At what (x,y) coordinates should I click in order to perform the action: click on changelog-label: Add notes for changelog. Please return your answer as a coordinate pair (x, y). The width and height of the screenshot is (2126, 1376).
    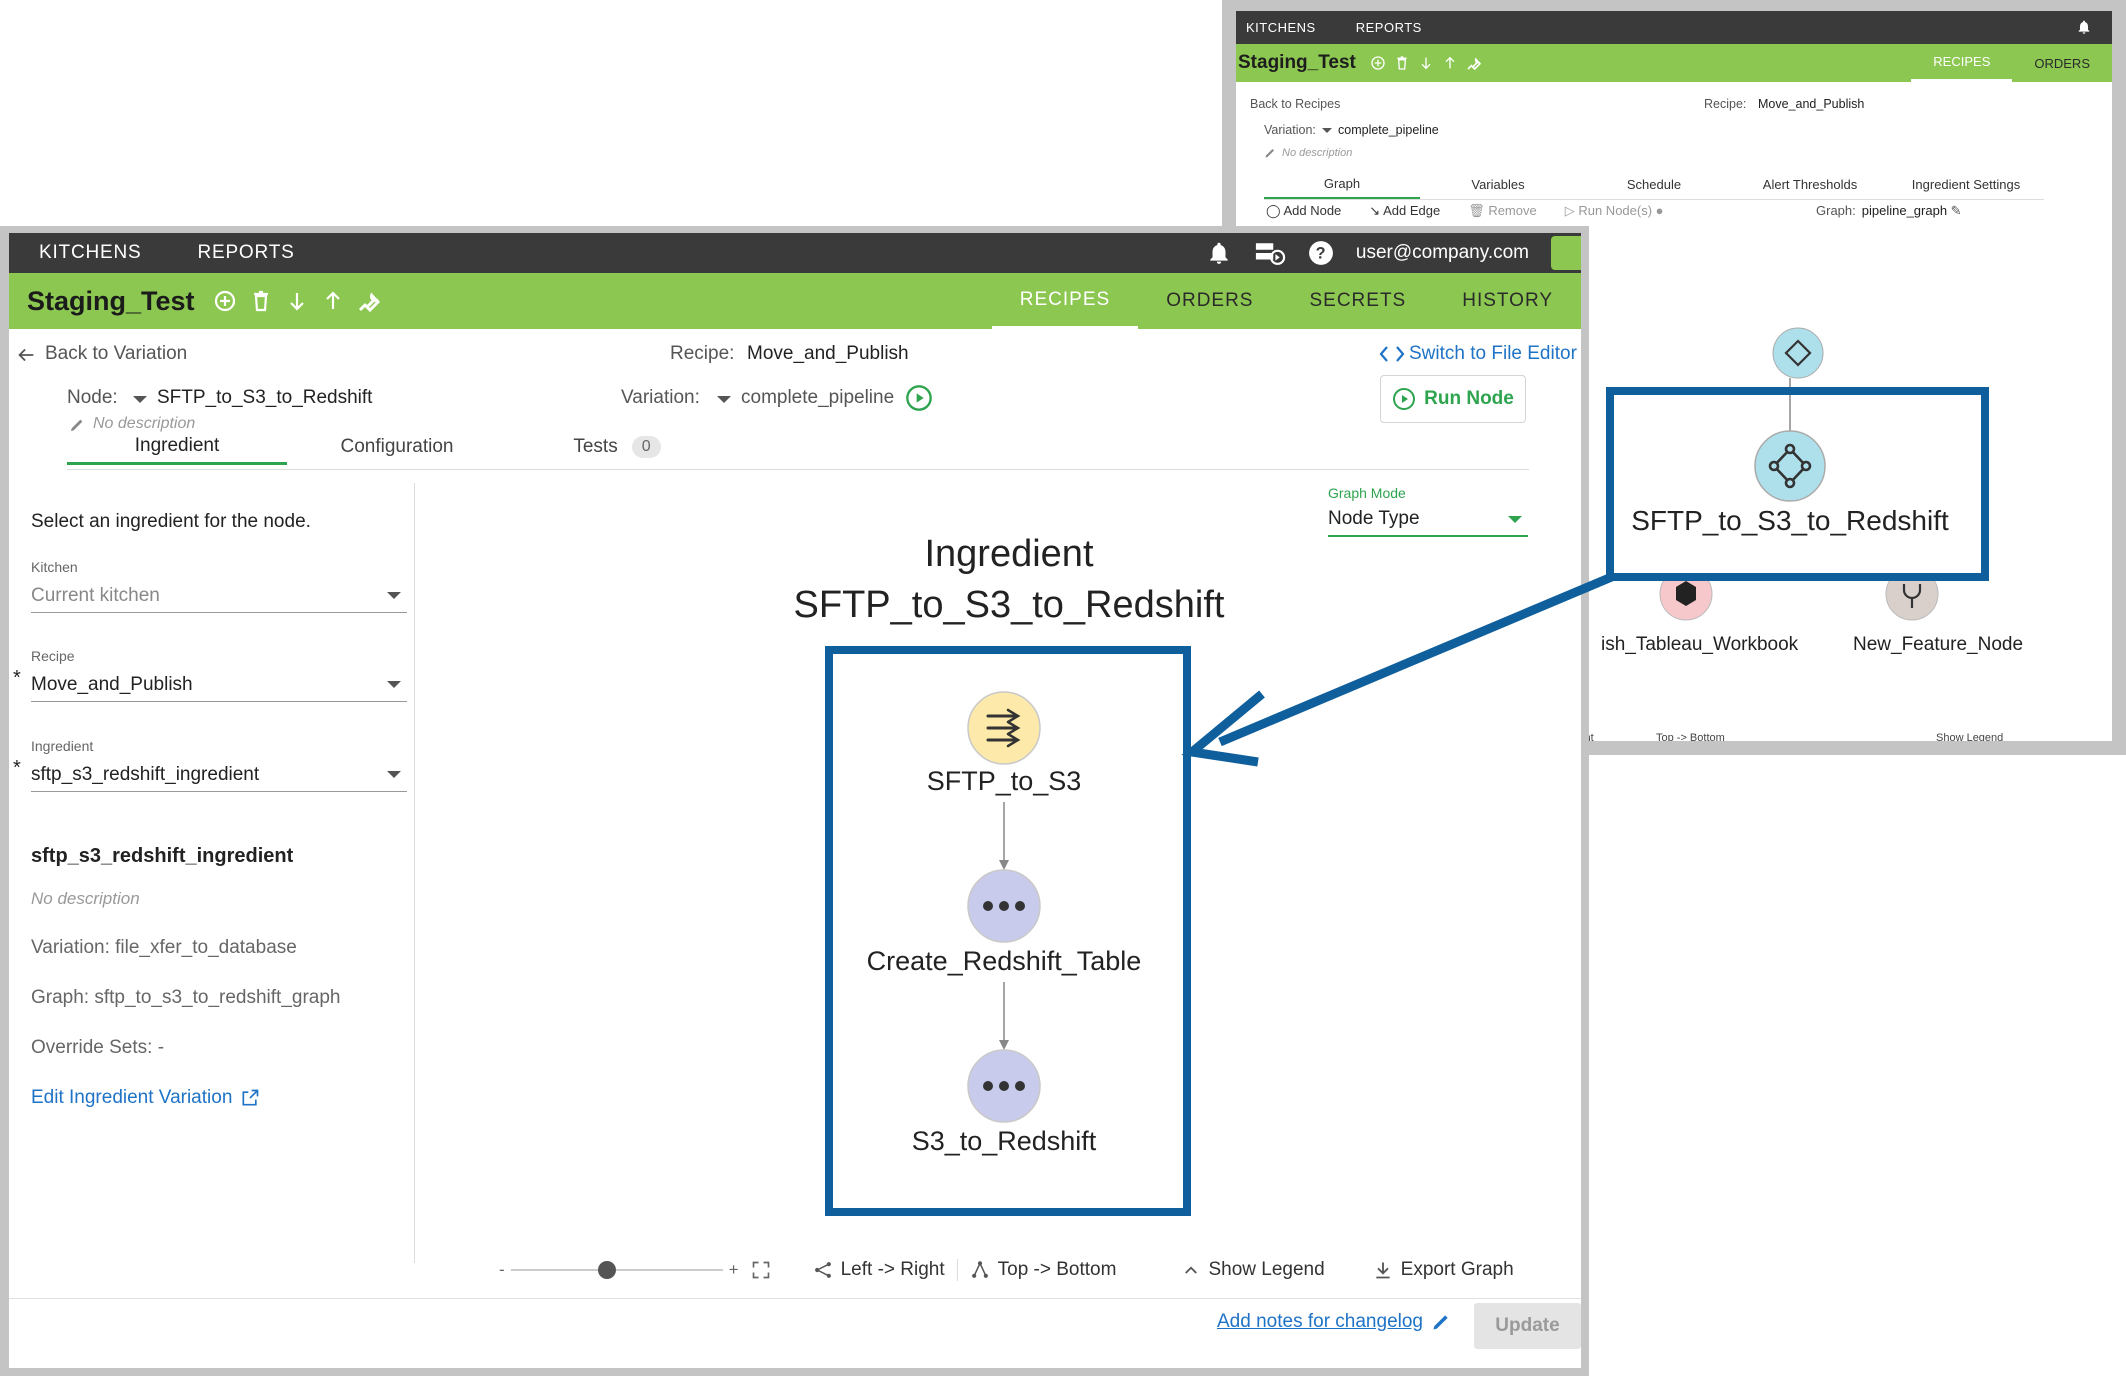
    Looking at the image, I should click on (1320, 1321).